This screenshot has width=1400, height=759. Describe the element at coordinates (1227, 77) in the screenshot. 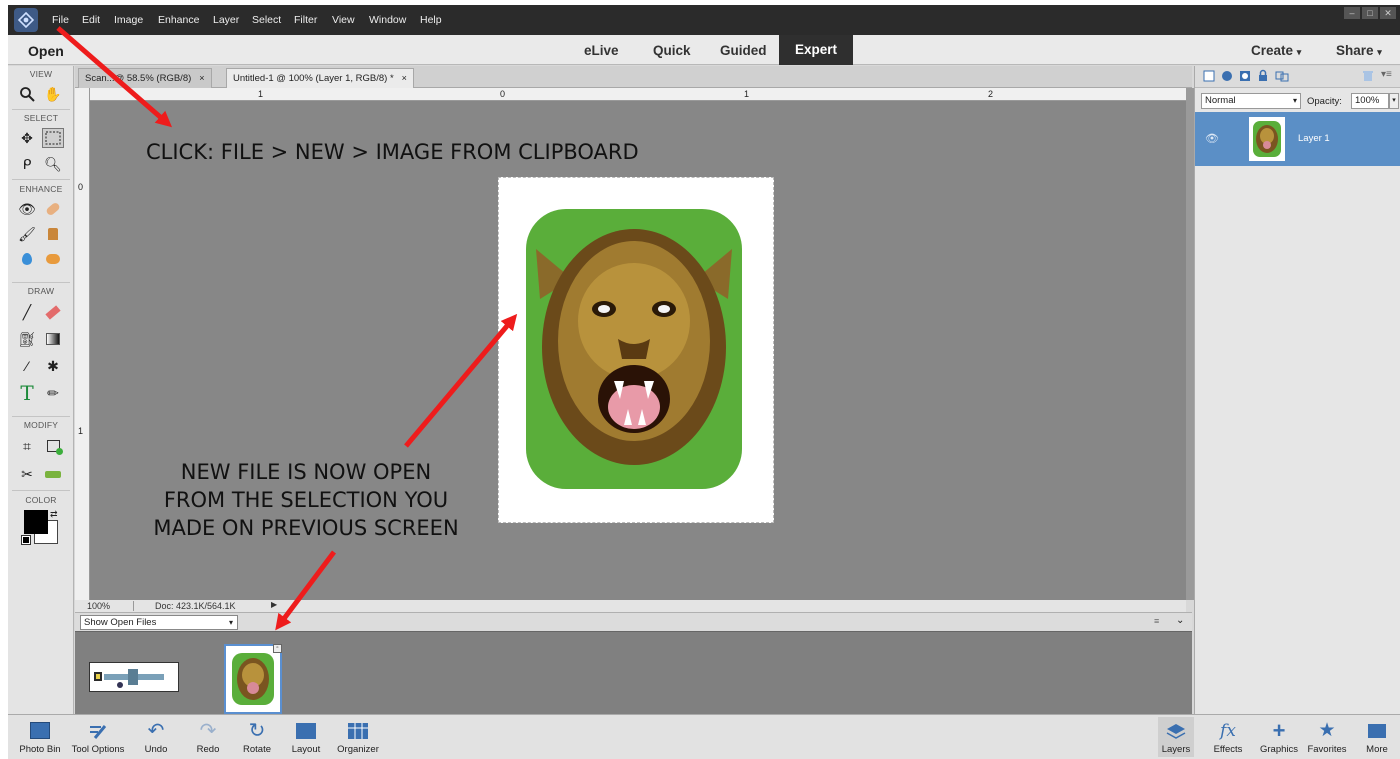

I see `fill-layer-icon` at that location.